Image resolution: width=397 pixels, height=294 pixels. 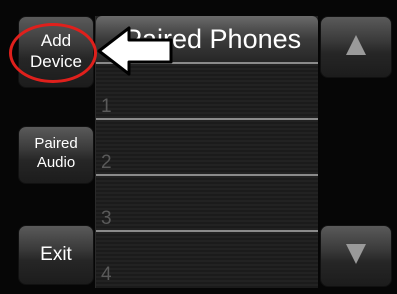 I want to click on paired-audio-label: Paired Audio, so click(x=56, y=153).